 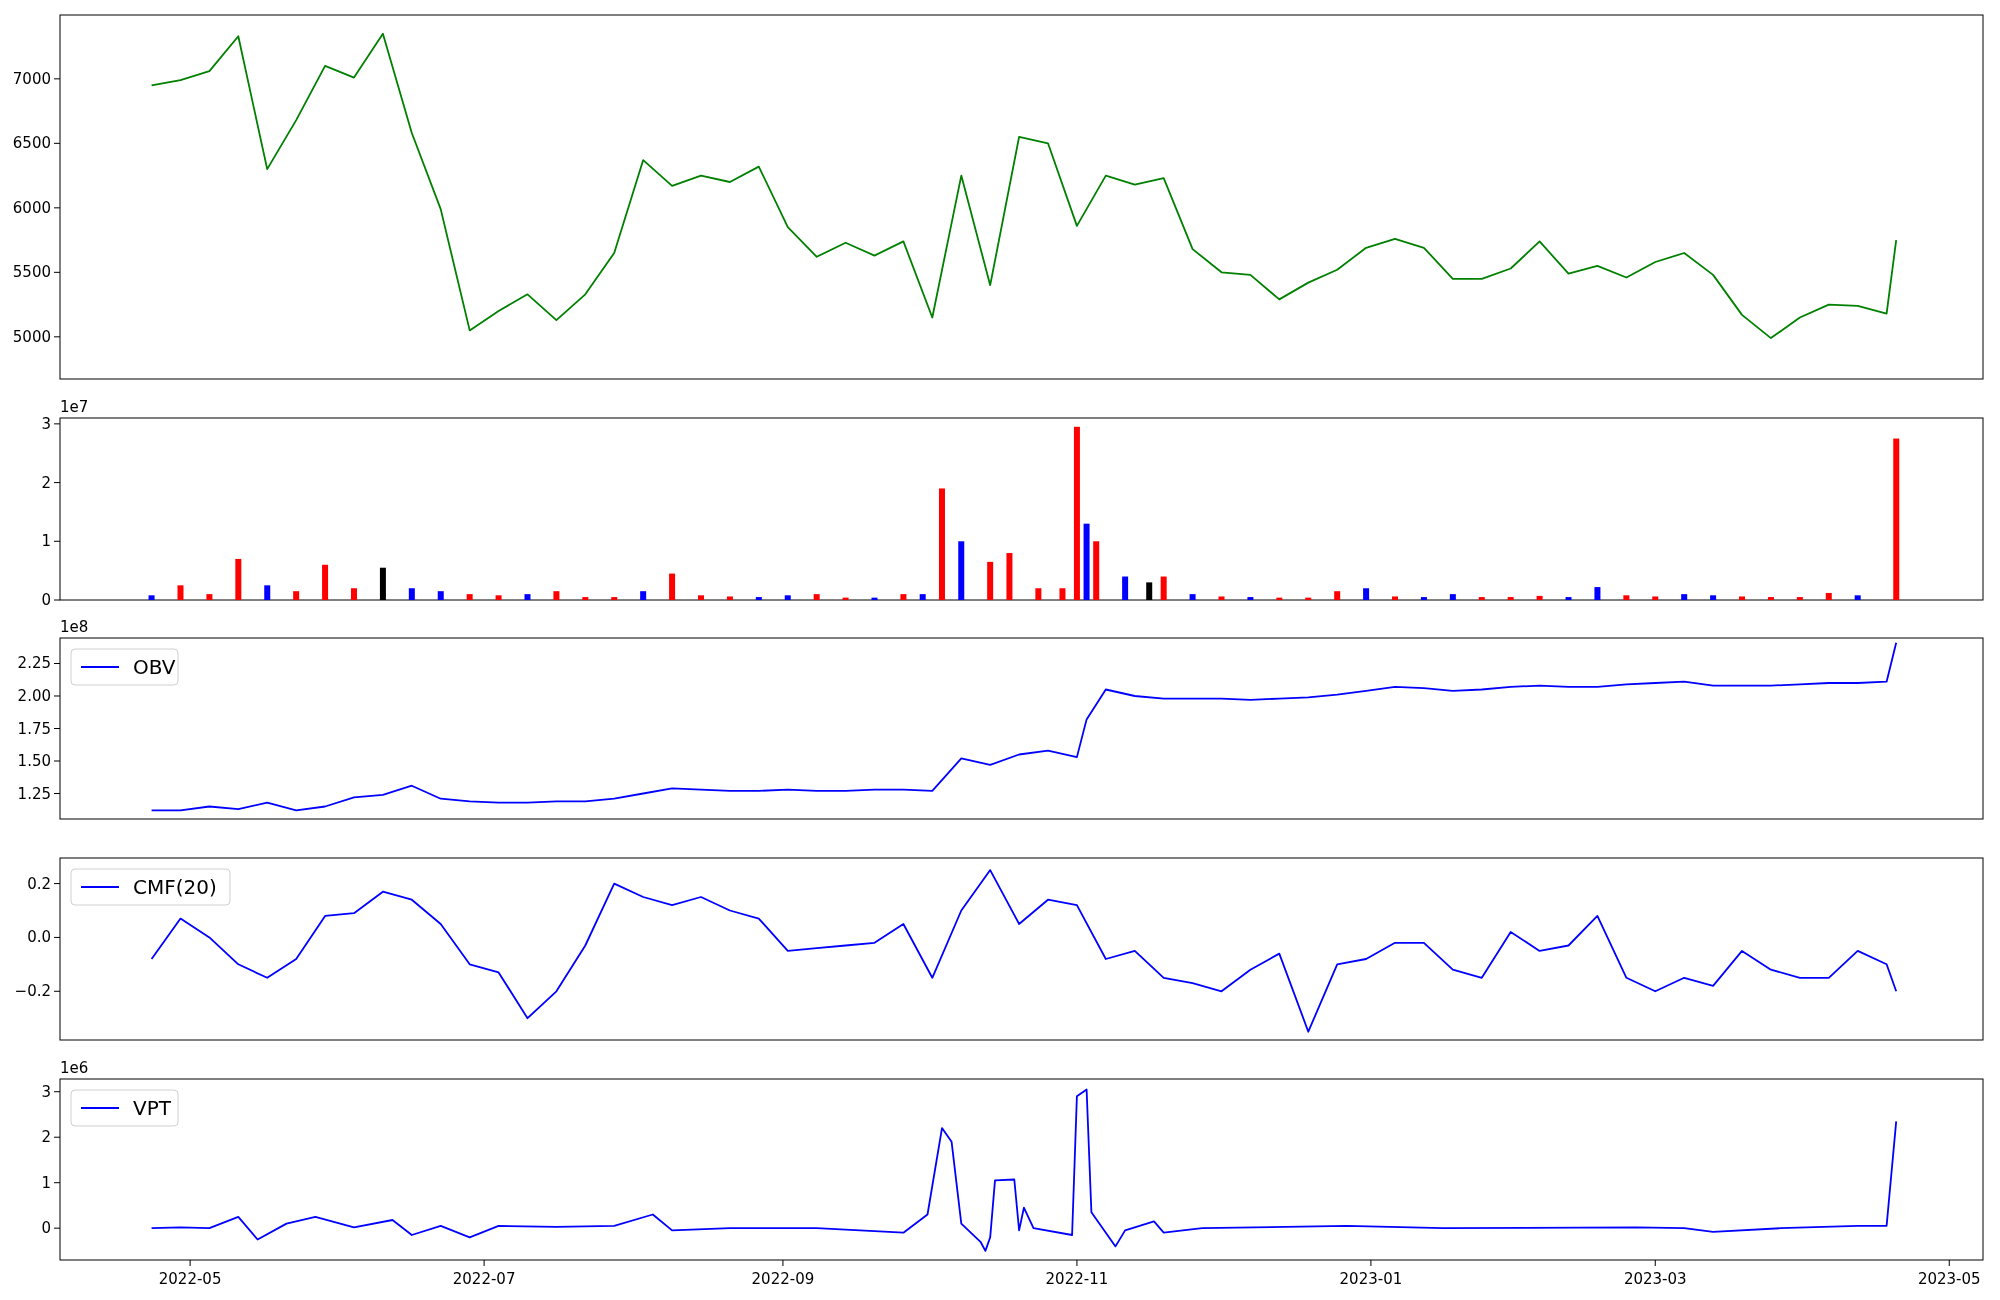 I want to click on x-tick-label: 2023-03, so click(x=1655, y=1279).